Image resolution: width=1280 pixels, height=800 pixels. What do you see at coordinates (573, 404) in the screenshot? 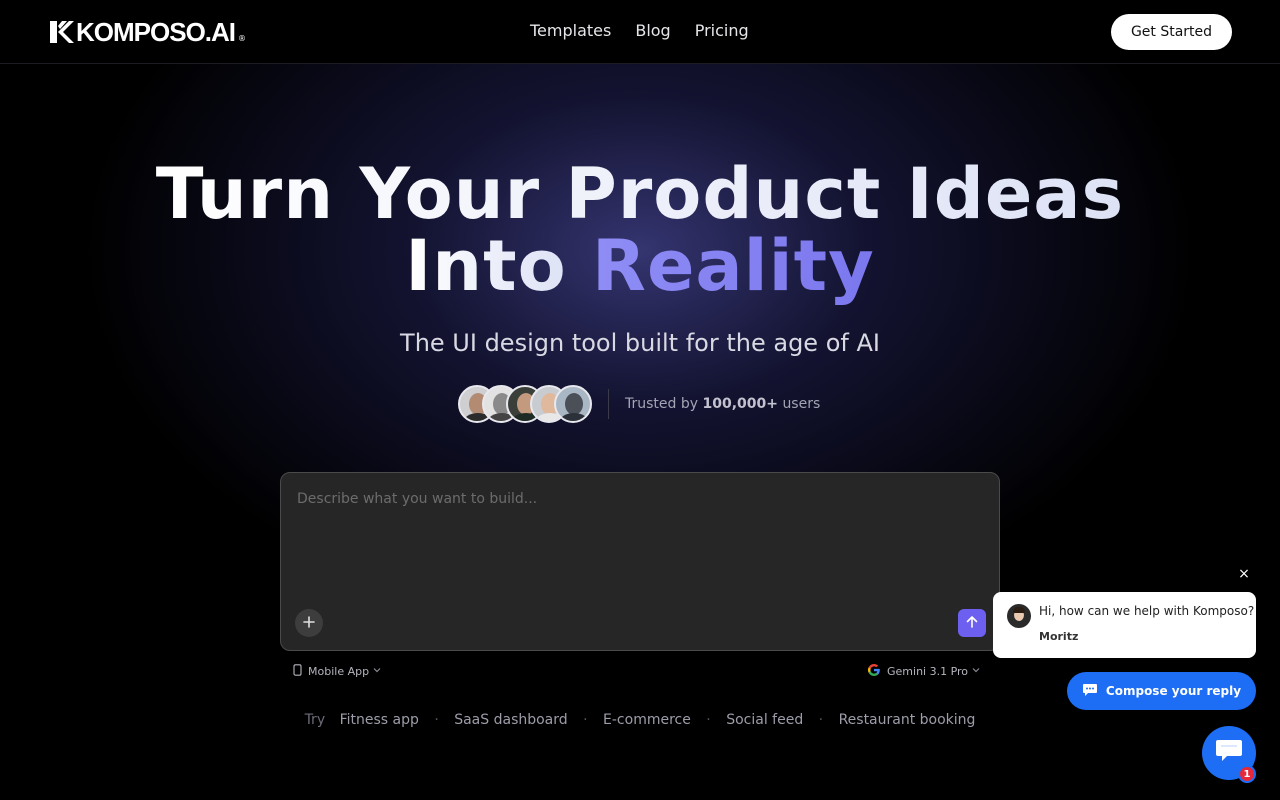
I see `avatar` at bounding box center [573, 404].